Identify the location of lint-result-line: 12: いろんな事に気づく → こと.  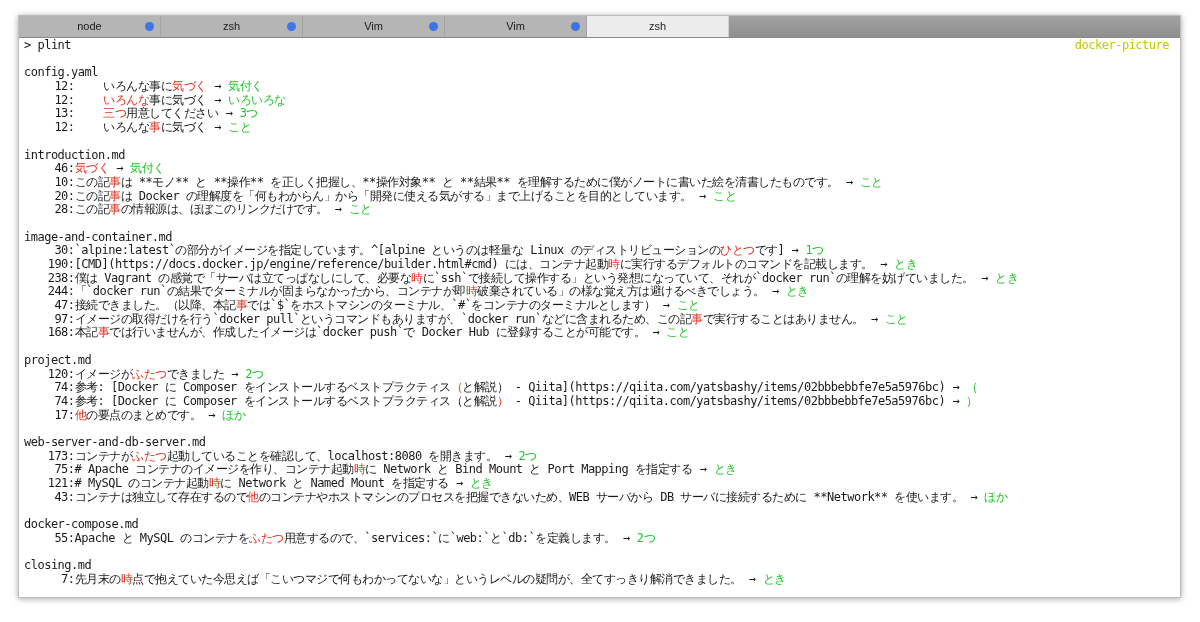
(152, 127).